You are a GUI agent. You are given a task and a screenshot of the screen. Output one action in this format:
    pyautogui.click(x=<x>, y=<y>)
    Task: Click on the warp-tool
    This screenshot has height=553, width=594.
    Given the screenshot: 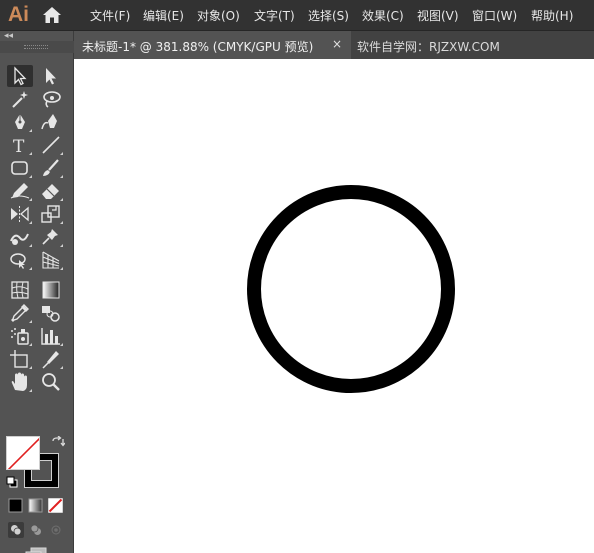 What is the action you would take?
    pyautogui.click(x=20, y=237)
    